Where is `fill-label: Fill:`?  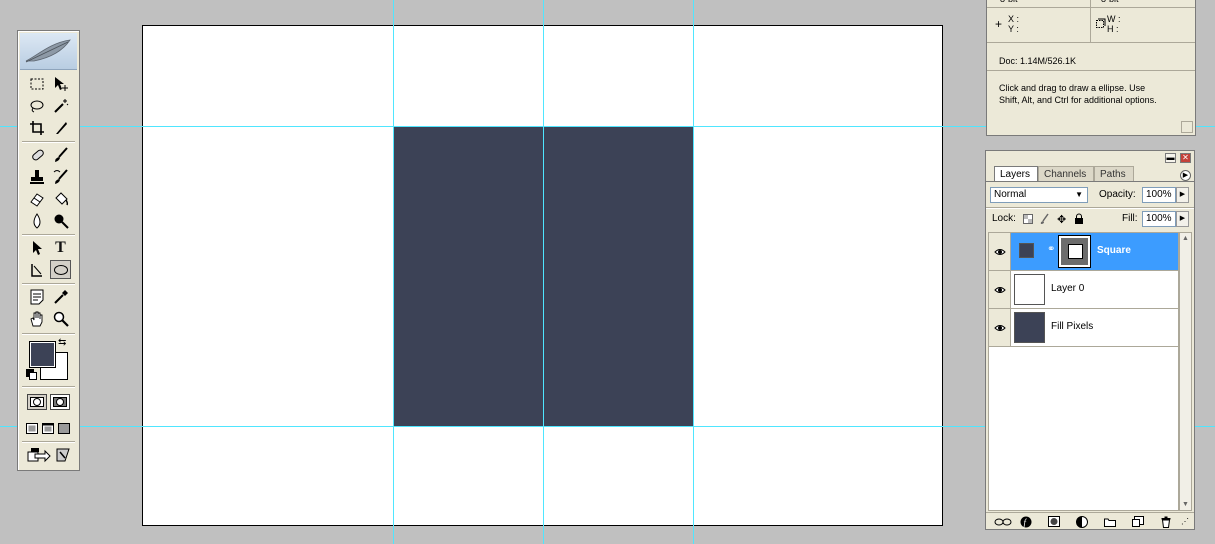 fill-label: Fill: is located at coordinates (1130, 218).